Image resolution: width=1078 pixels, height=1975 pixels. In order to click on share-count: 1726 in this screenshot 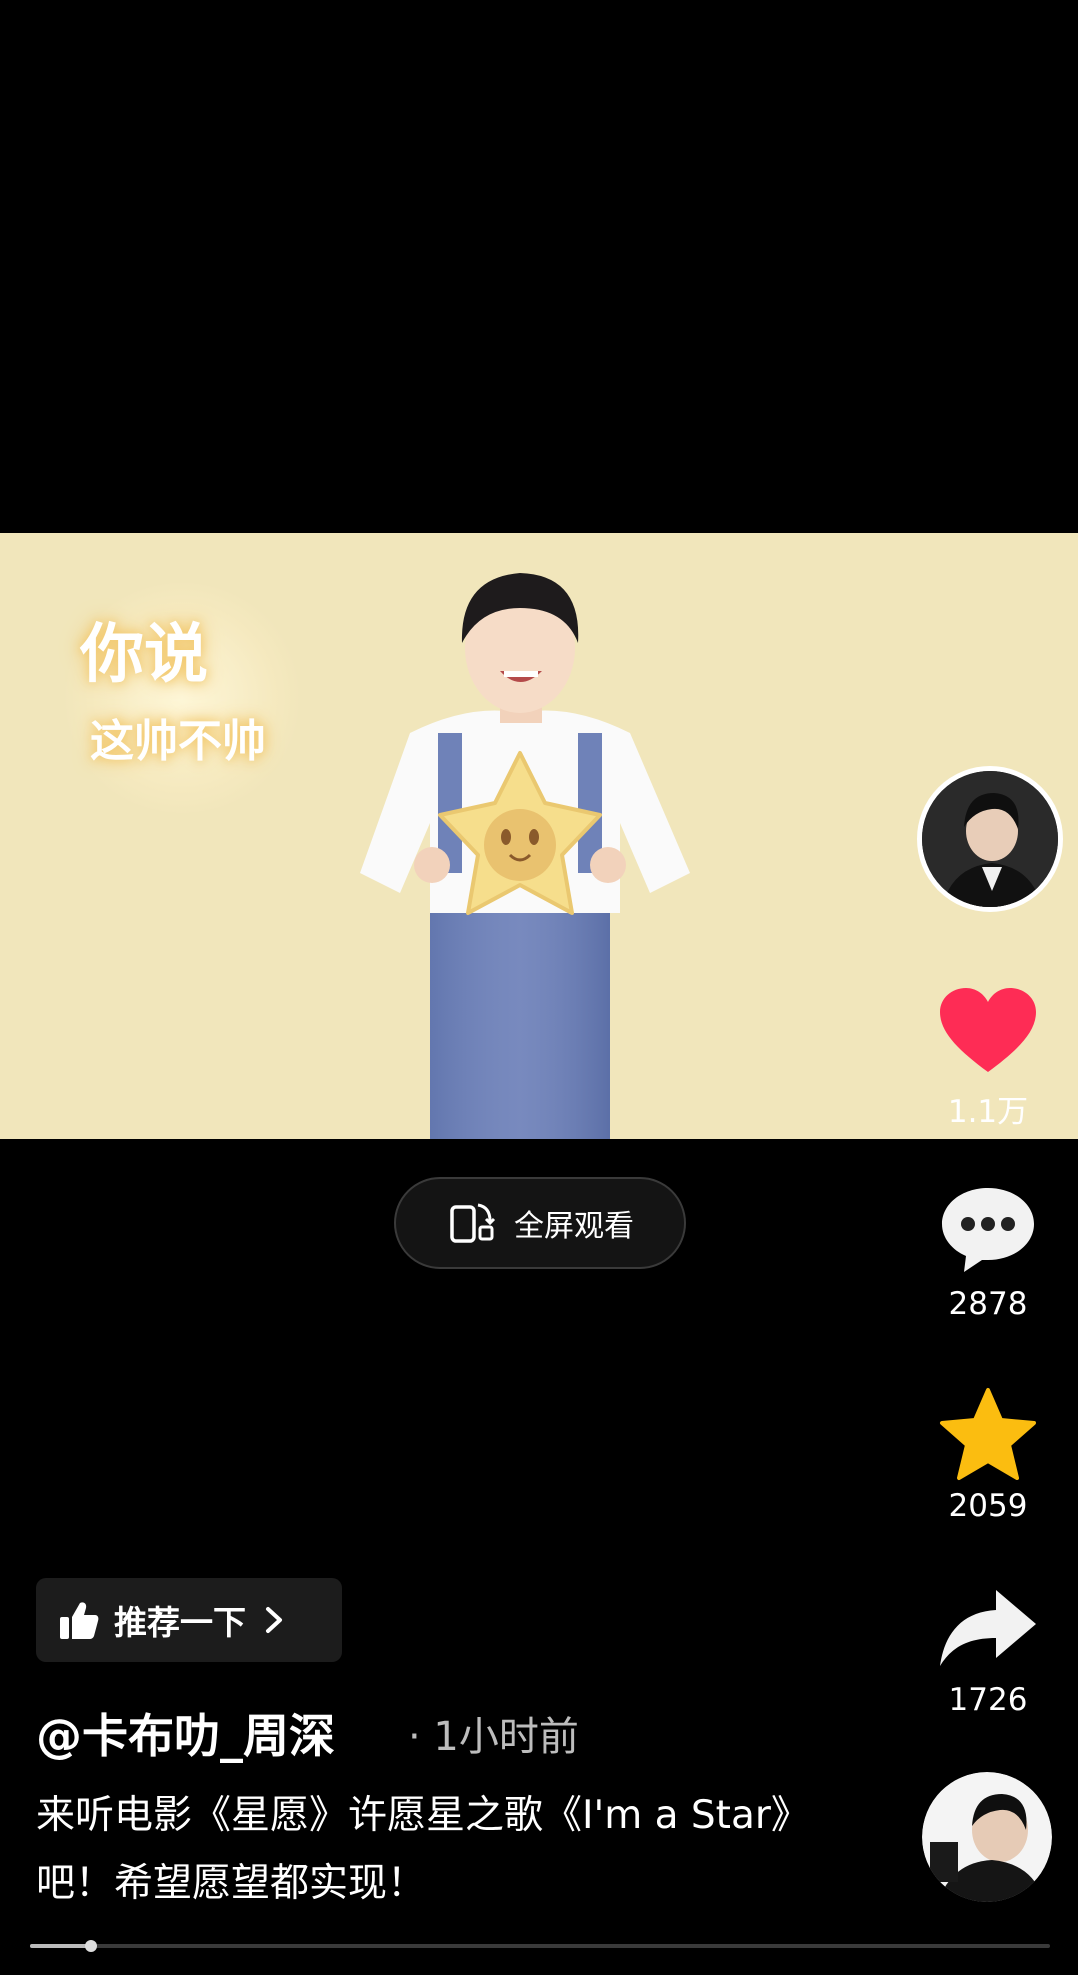, I will do `click(988, 1700)`.